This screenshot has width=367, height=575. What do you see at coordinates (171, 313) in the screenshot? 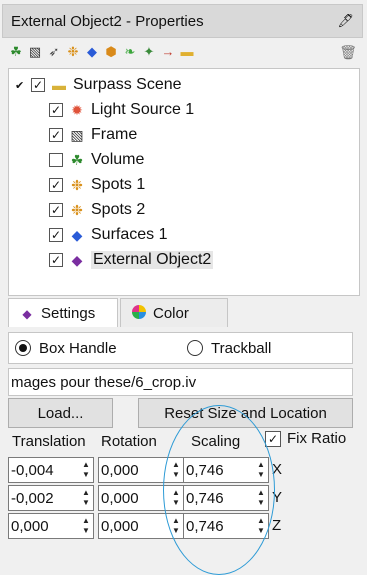
I see `tab-color-label: Color` at bounding box center [171, 313].